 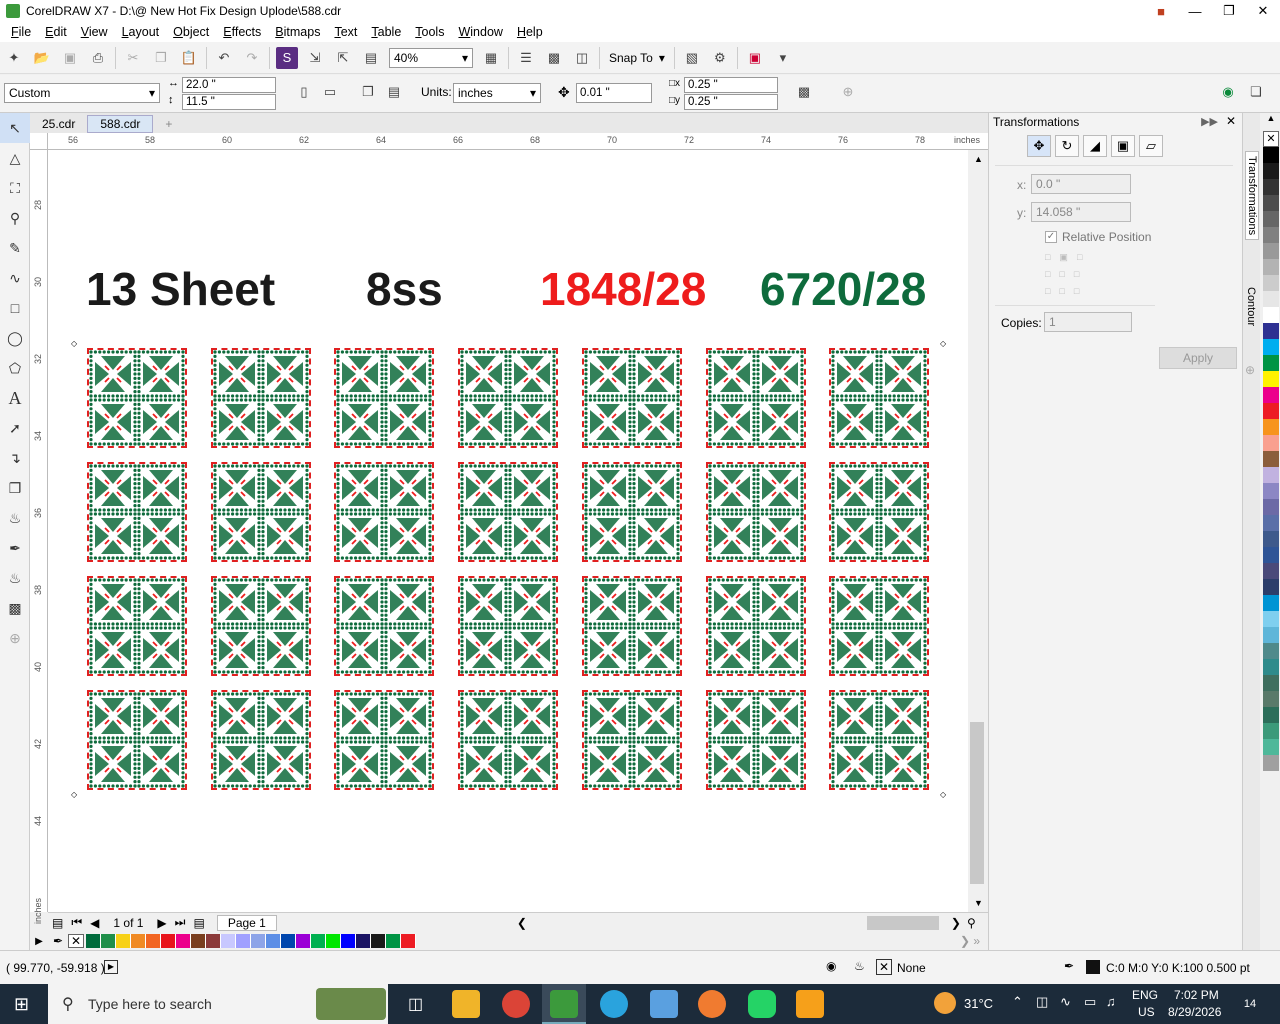 What do you see at coordinates (1151, 146) in the screenshot?
I see `skew-icon: ▱` at bounding box center [1151, 146].